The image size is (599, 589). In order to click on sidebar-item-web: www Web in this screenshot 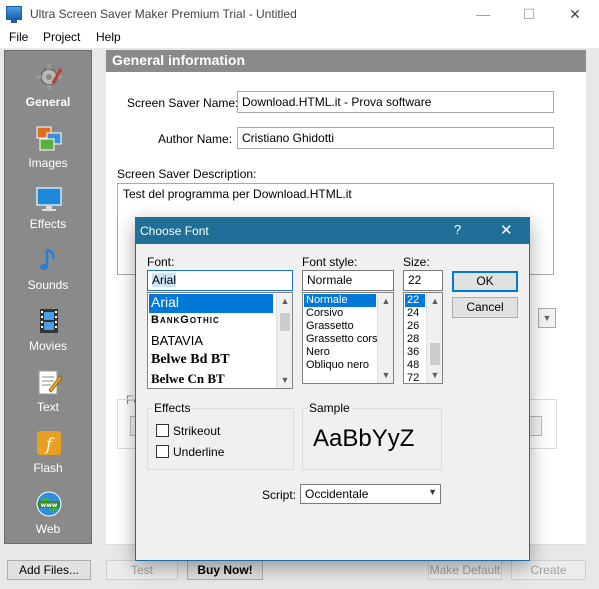, I will do `click(48, 514)`.